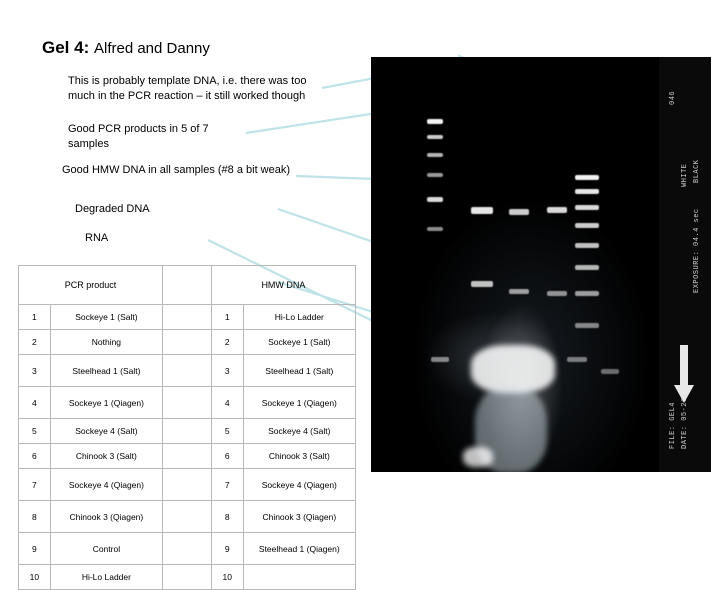  I want to click on gel-smear-blob, so click(478, 457).